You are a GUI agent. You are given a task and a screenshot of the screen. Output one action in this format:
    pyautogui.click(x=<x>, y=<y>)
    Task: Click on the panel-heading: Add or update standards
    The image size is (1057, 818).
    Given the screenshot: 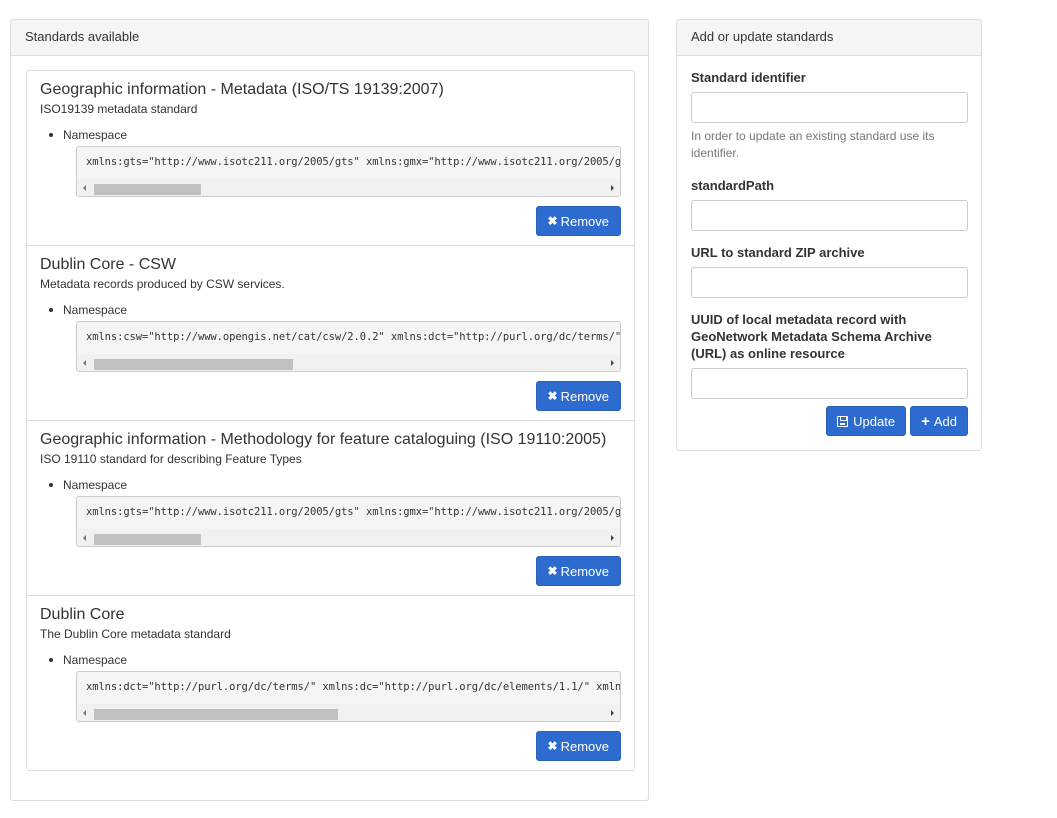 What is the action you would take?
    pyautogui.click(x=829, y=38)
    